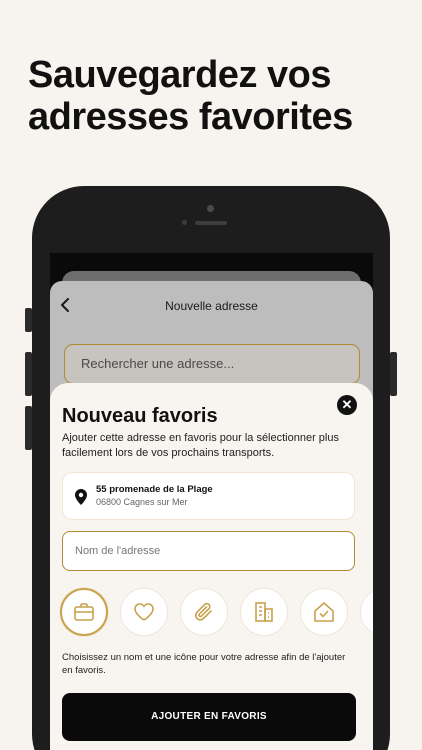  Describe the element at coordinates (28, 320) in the screenshot. I see `phone-mute-switch` at that location.